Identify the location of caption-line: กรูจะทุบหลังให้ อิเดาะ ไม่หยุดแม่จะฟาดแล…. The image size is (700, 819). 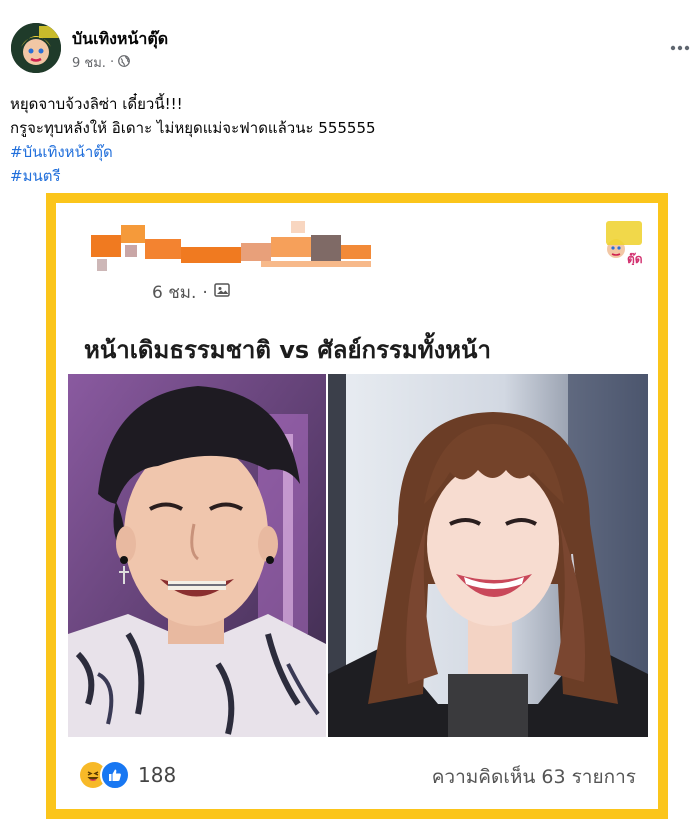
(193, 128).